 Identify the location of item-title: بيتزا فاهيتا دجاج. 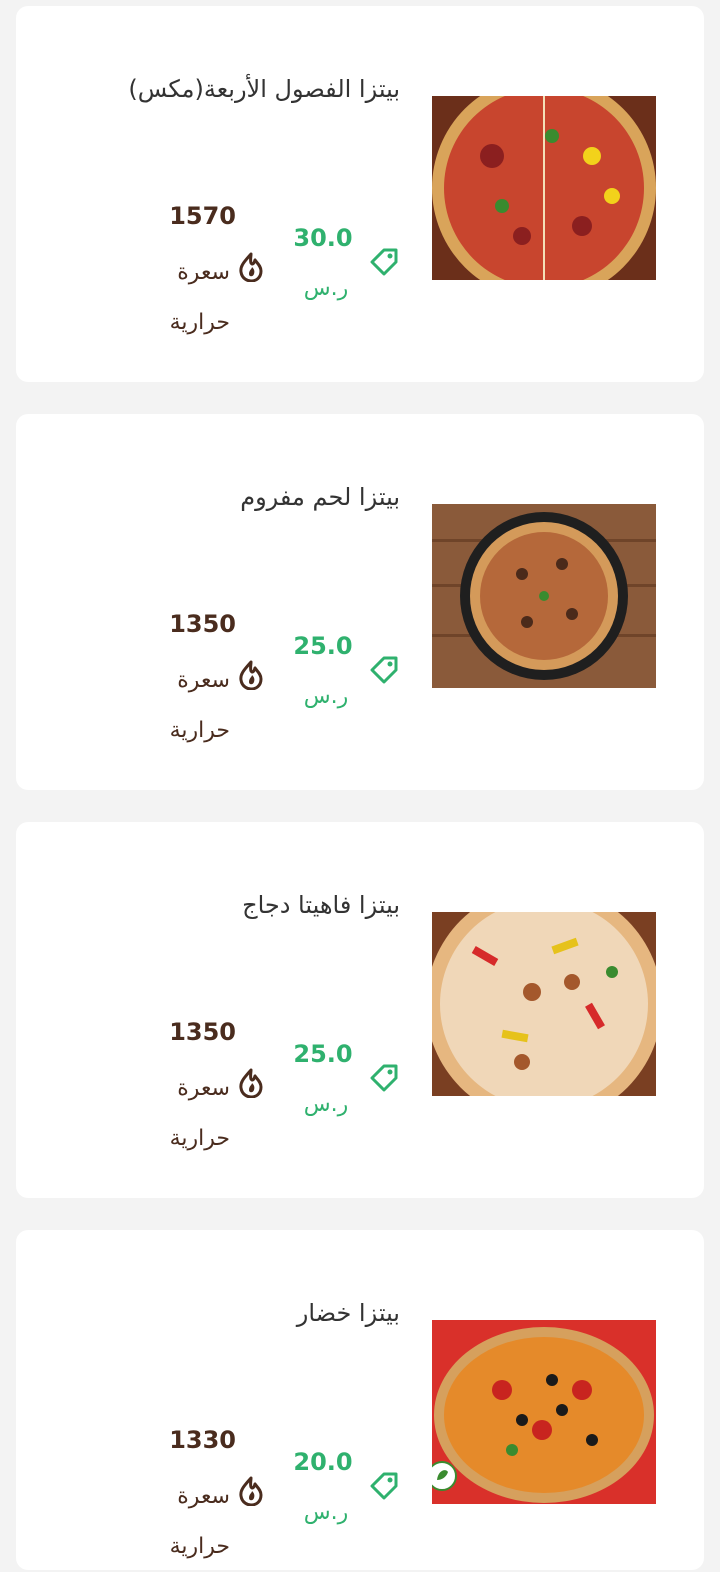
(321, 905).